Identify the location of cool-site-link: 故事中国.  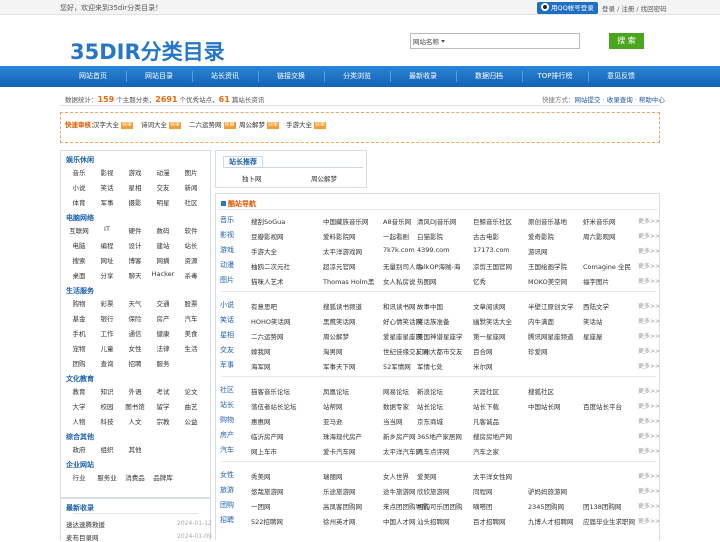
(430, 306).